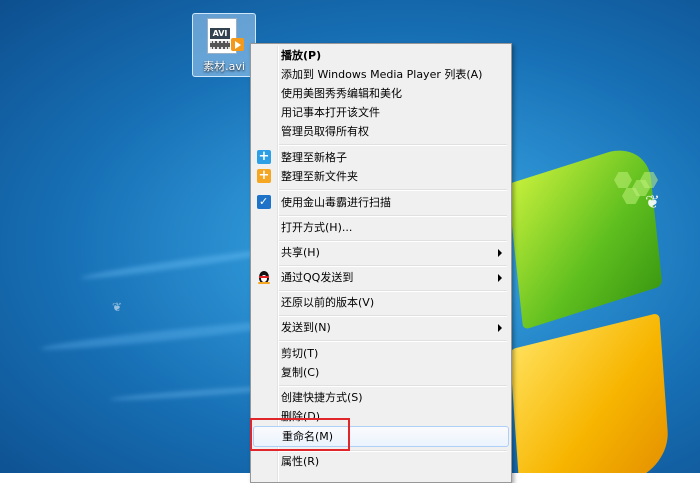 This screenshot has height=483, width=700. I want to click on menu-item-label: 整理至新文件夹, so click(319, 176).